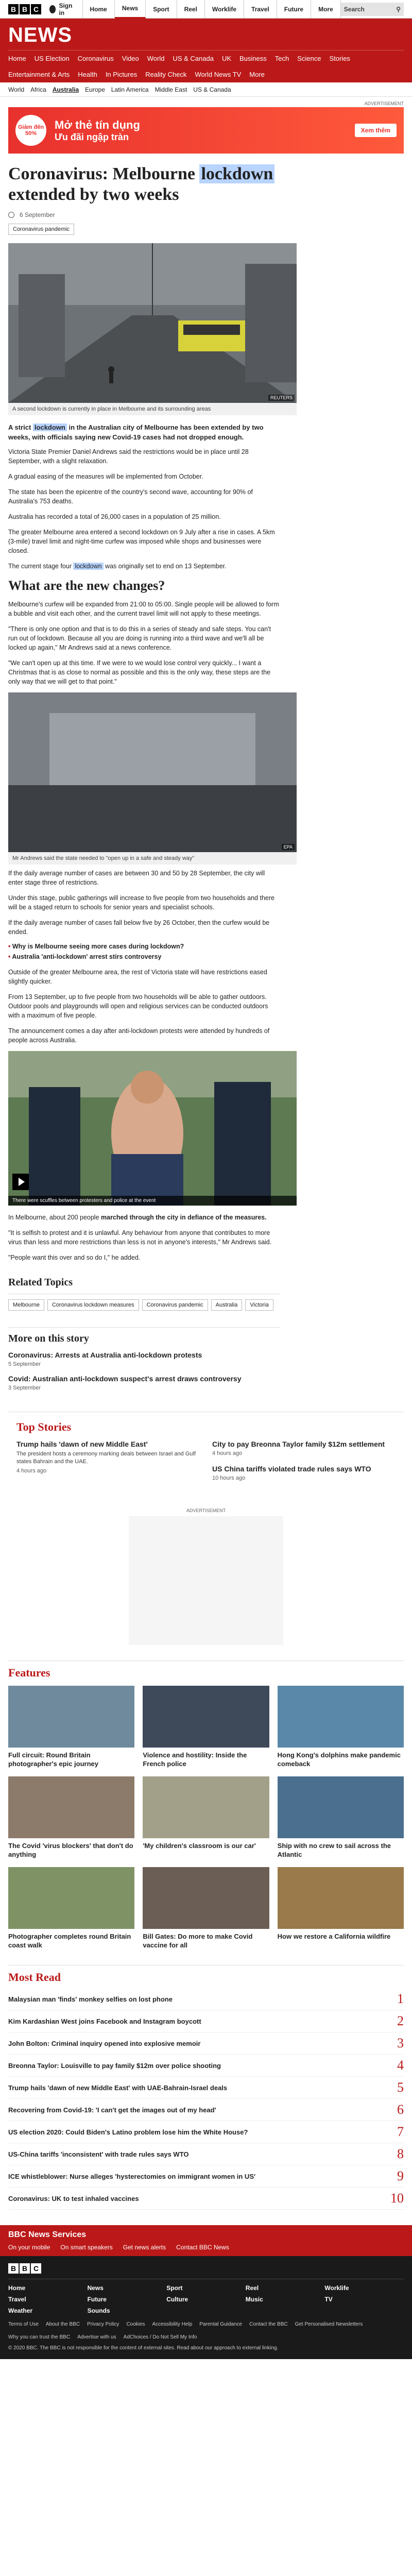  Describe the element at coordinates (130, 89) in the screenshot. I see `subnav-latin-america: Latin America` at that location.